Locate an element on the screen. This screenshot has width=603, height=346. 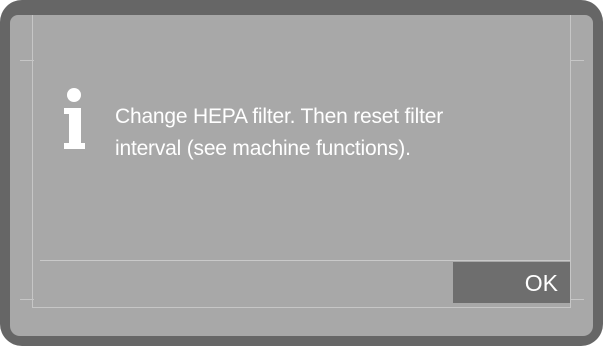
message-line-2: interval (see machine functions). is located at coordinates (263, 148).